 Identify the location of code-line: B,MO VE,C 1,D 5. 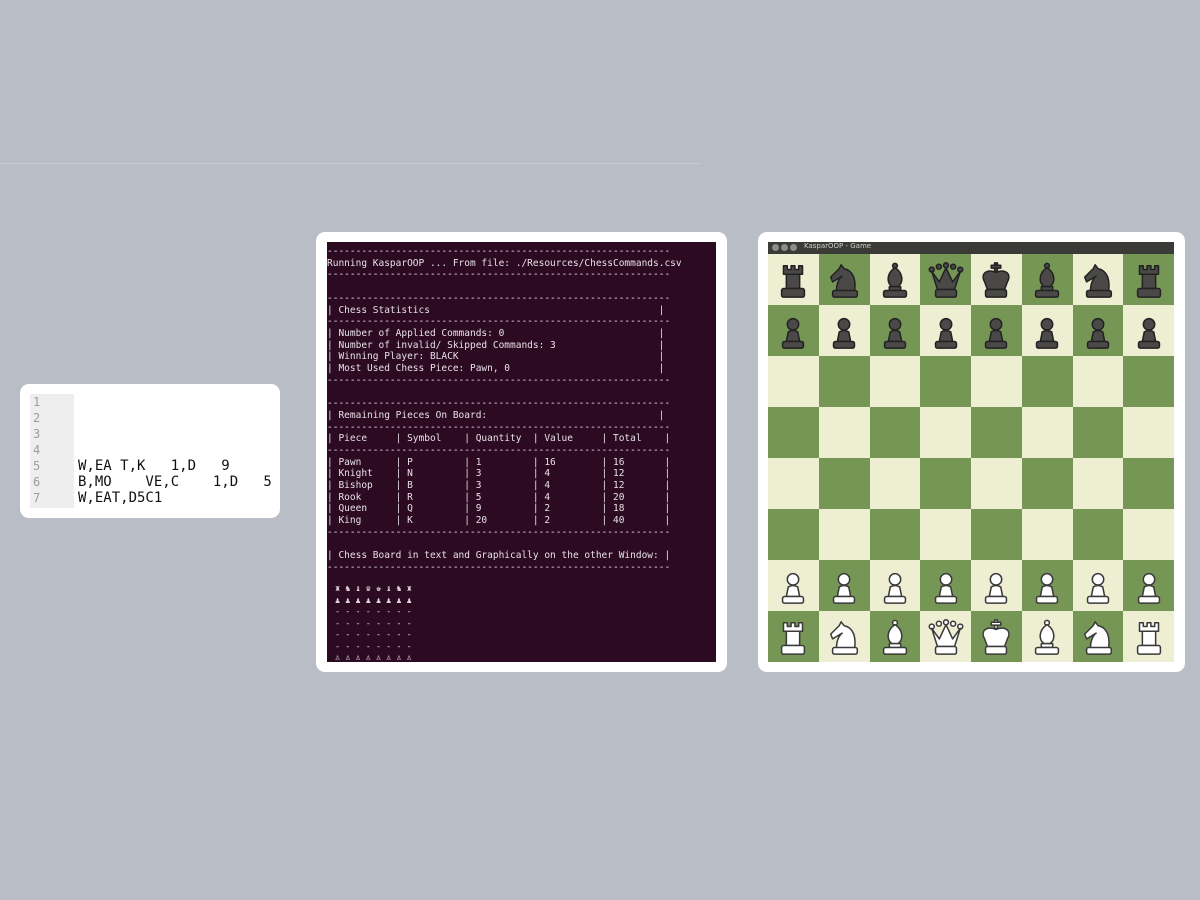
(175, 482).